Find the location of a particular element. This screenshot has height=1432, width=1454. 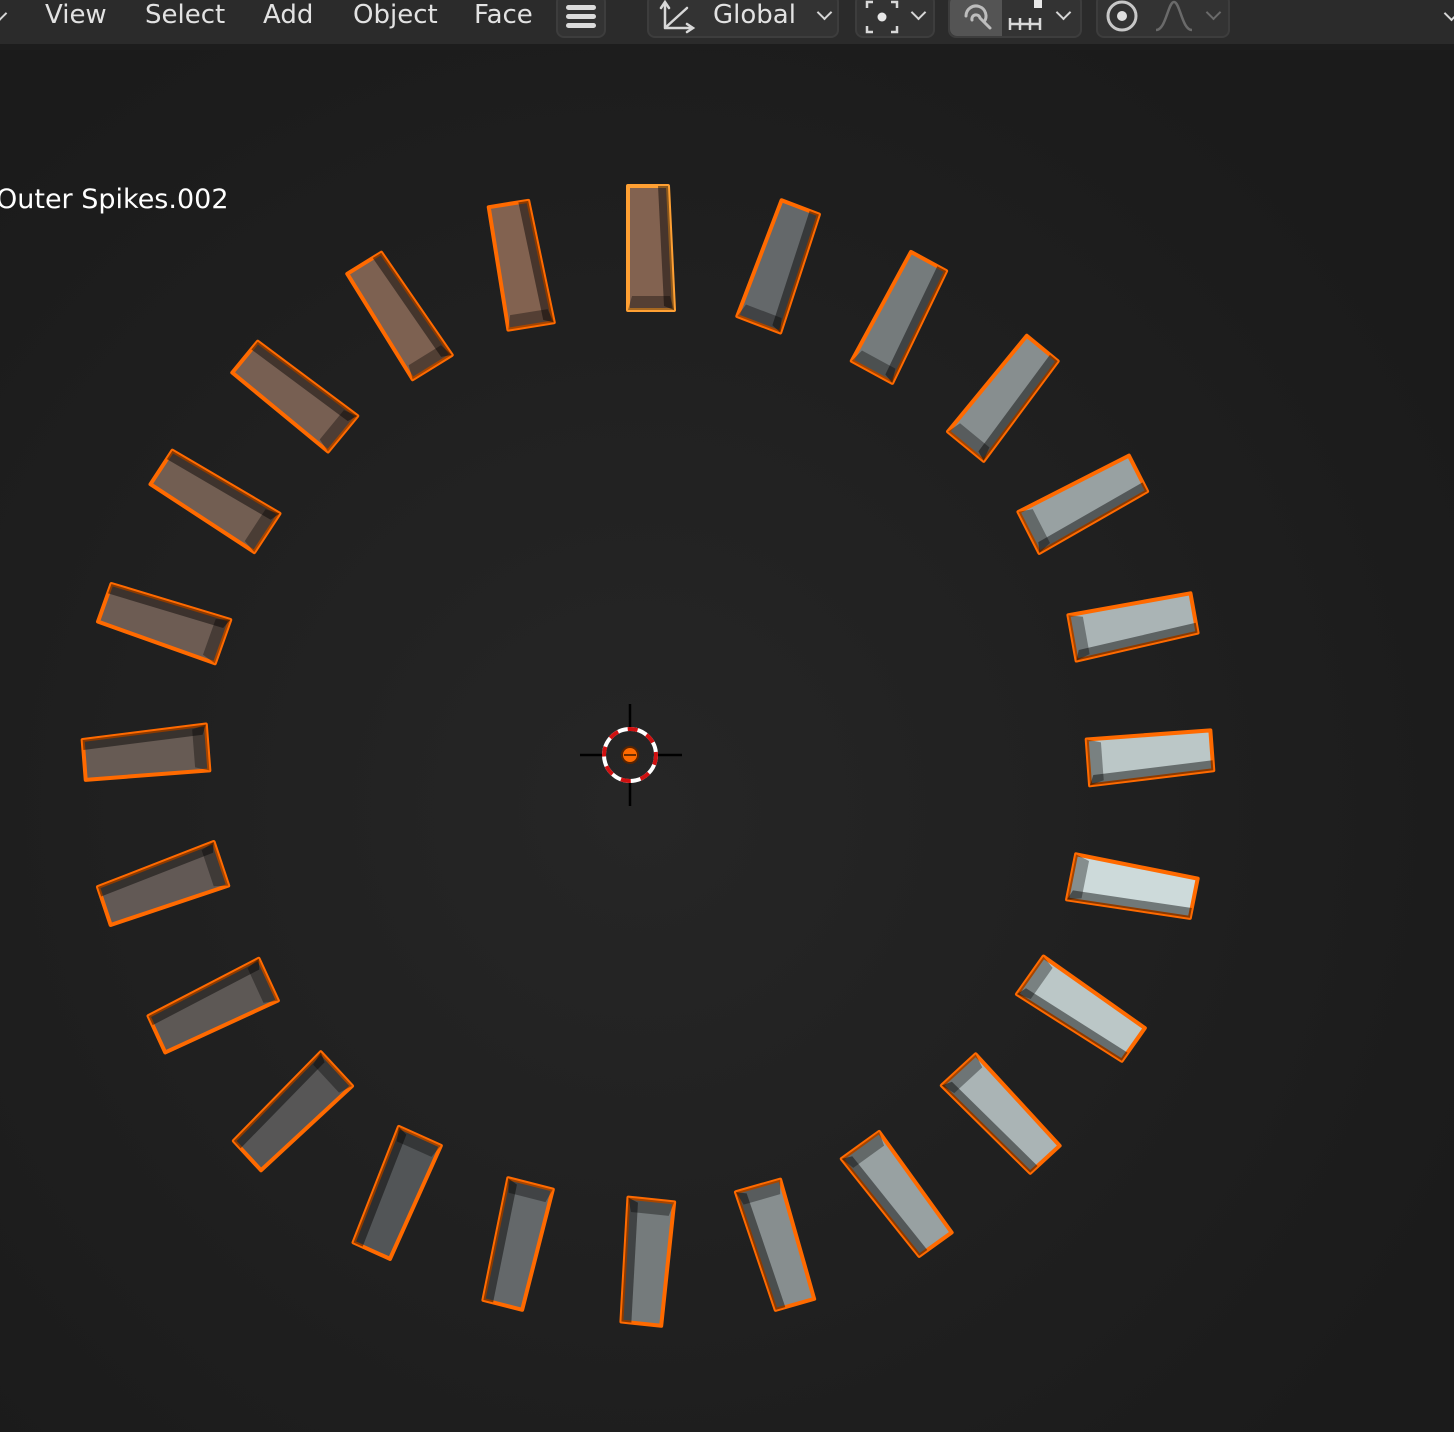

hamburger-icon is located at coordinates (581, 16).